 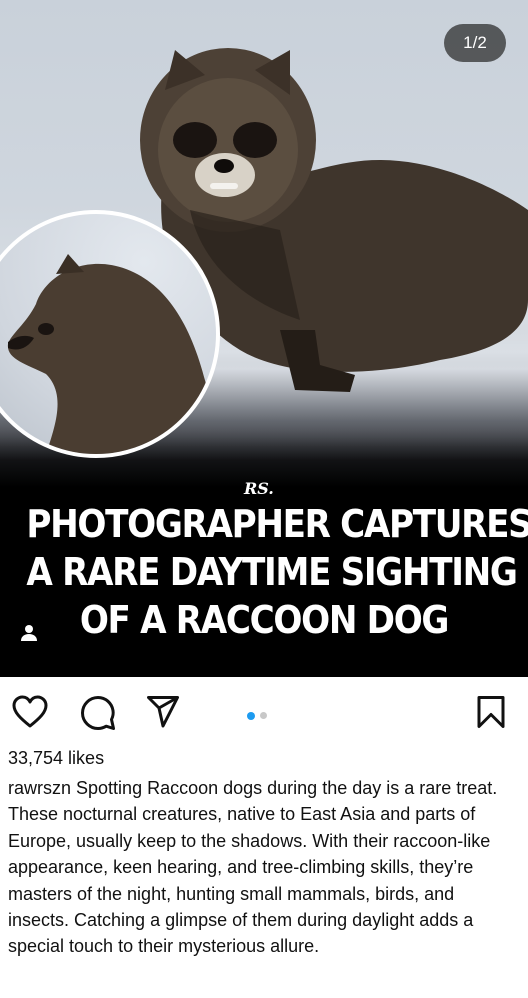 I want to click on brand-logo: RS., so click(x=259, y=488).